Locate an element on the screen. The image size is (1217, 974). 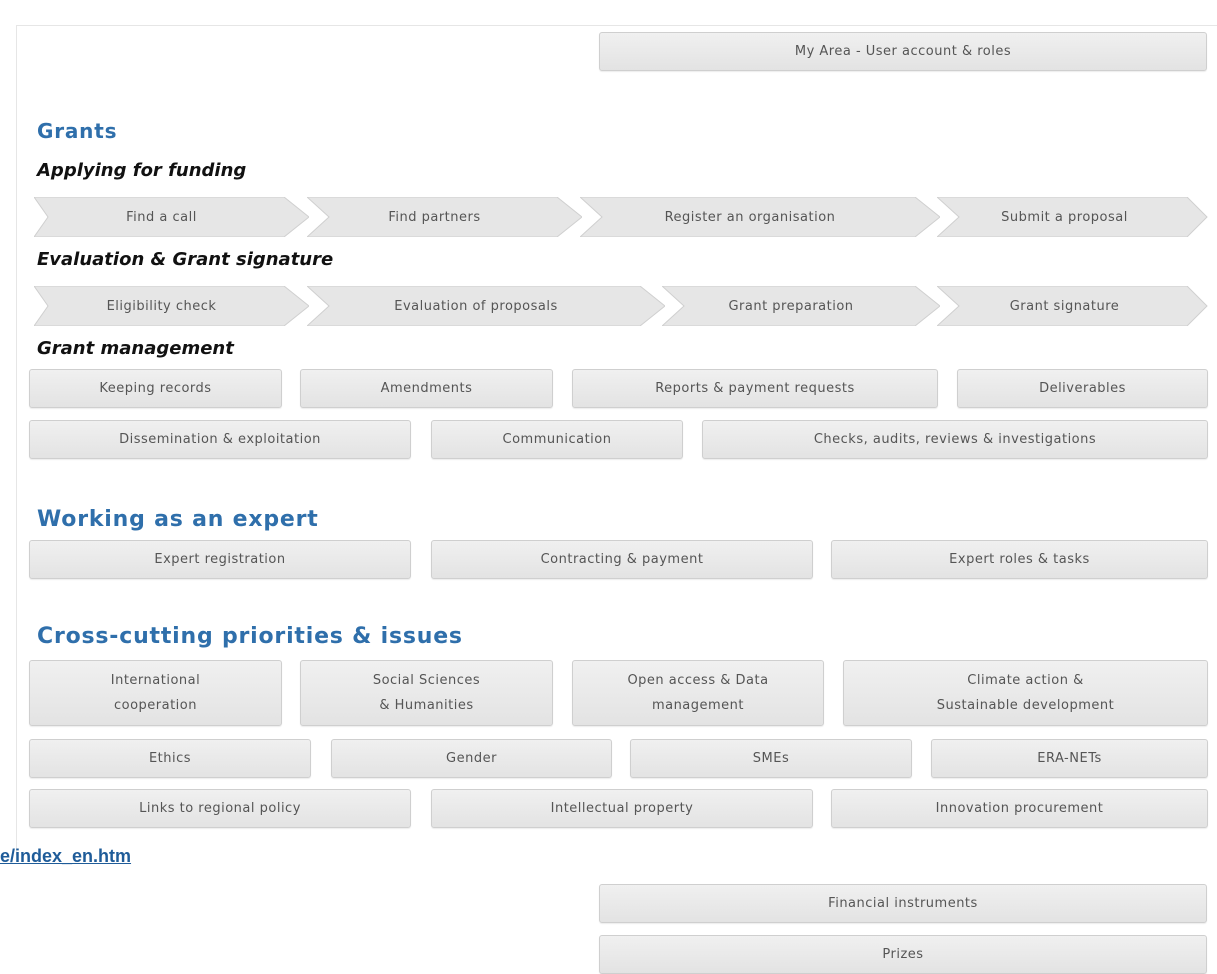
button-label: ERA-NETs is located at coordinates (1069, 758).